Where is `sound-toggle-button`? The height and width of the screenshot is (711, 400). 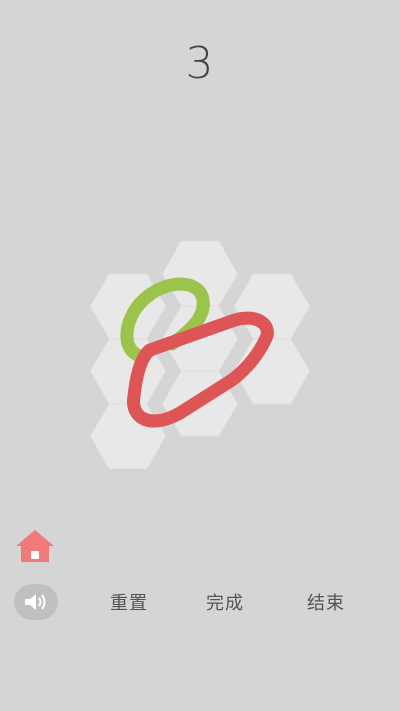
sound-toggle-button is located at coordinates (36, 602).